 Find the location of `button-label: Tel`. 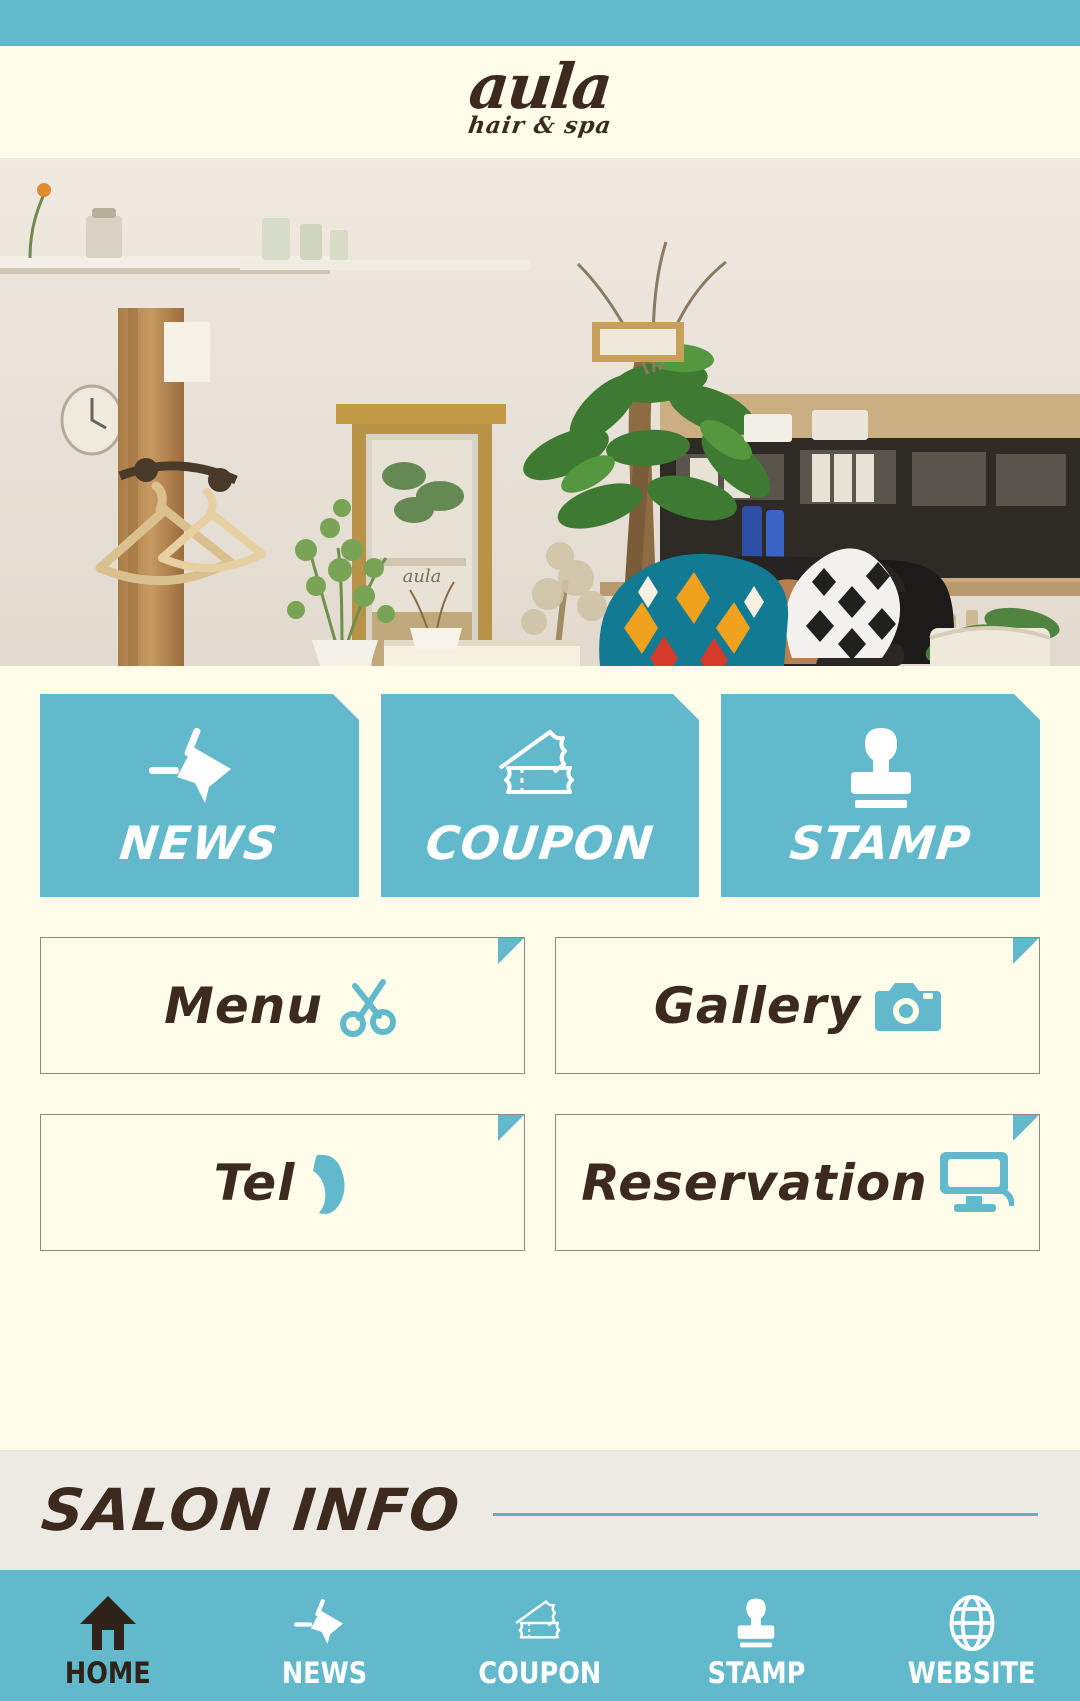

button-label: Tel is located at coordinates (254, 1182).